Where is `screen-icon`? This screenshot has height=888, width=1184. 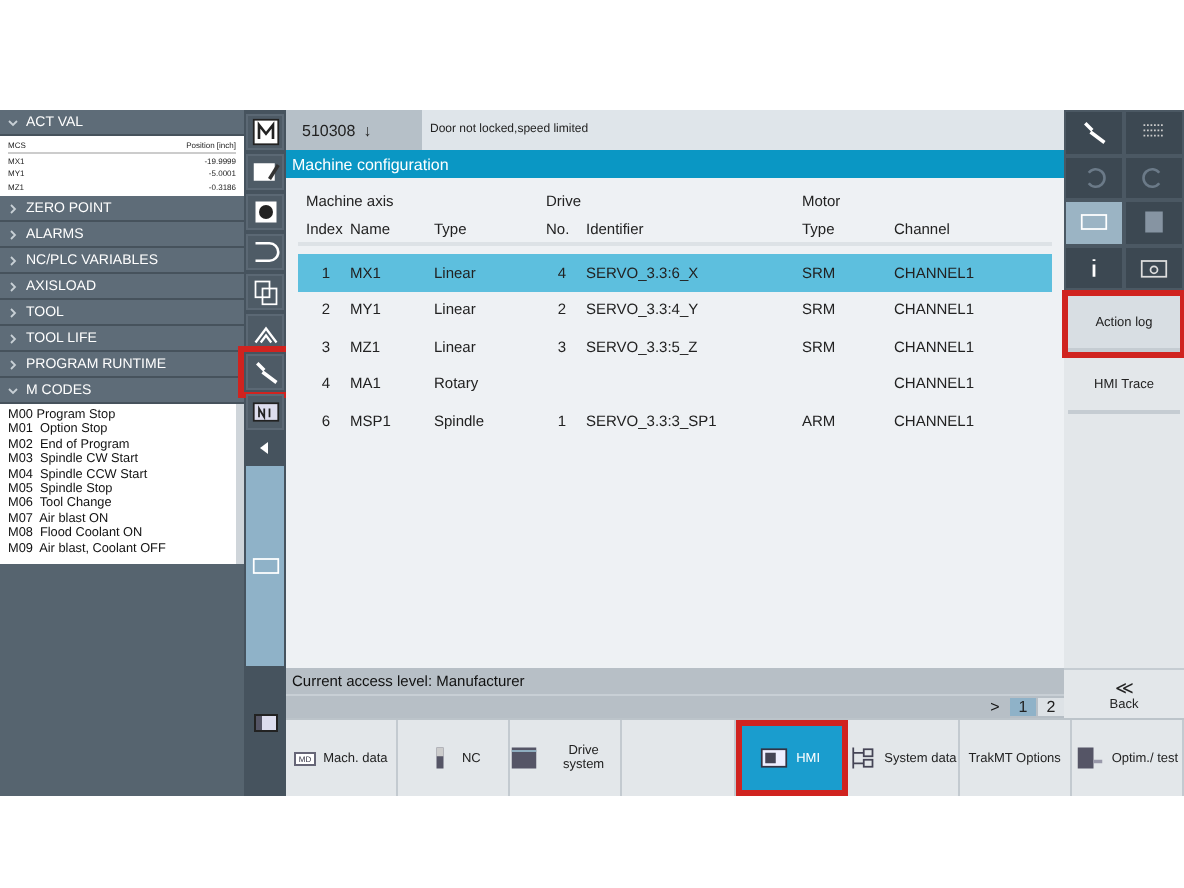
screen-icon is located at coordinates (265, 566).